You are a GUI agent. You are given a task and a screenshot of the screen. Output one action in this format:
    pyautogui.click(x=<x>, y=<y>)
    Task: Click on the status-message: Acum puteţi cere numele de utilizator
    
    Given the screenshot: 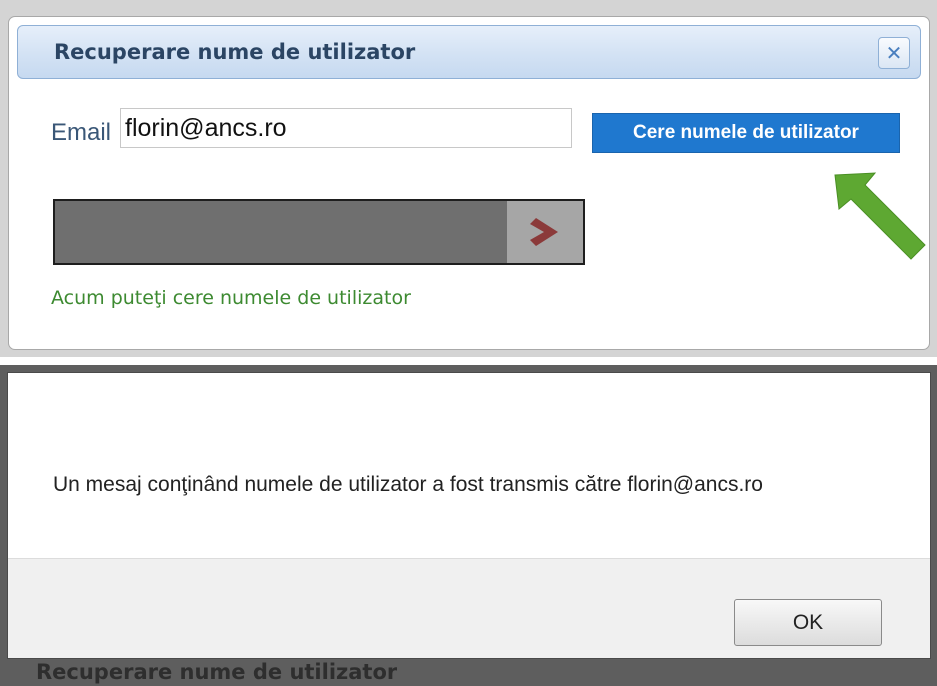 What is the action you would take?
    pyautogui.click(x=231, y=298)
    